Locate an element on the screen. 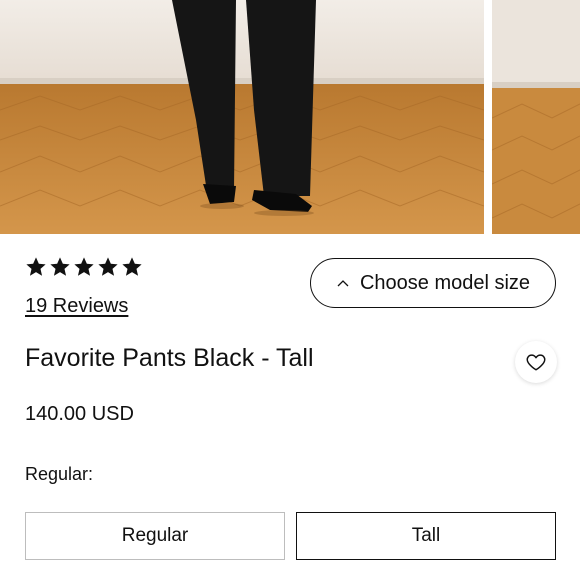  product-photo-next-image is located at coordinates (536, 117).